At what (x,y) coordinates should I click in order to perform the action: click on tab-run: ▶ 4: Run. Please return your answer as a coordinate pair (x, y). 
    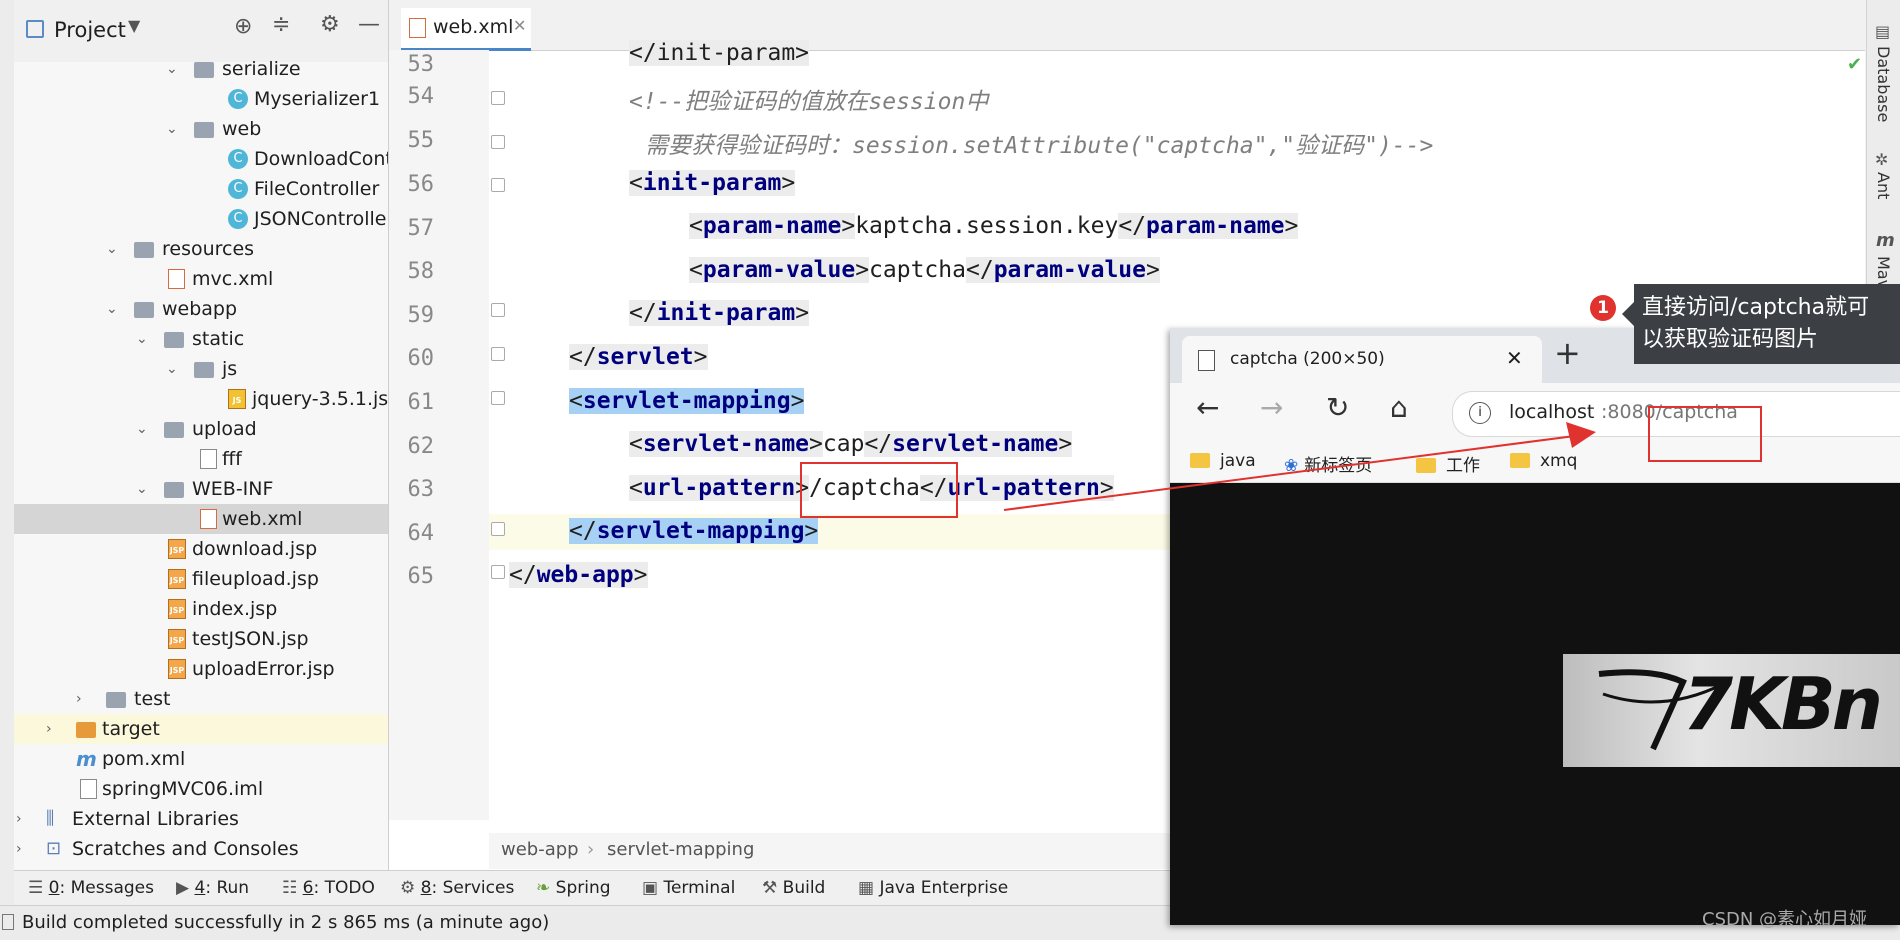
    Looking at the image, I should click on (212, 888).